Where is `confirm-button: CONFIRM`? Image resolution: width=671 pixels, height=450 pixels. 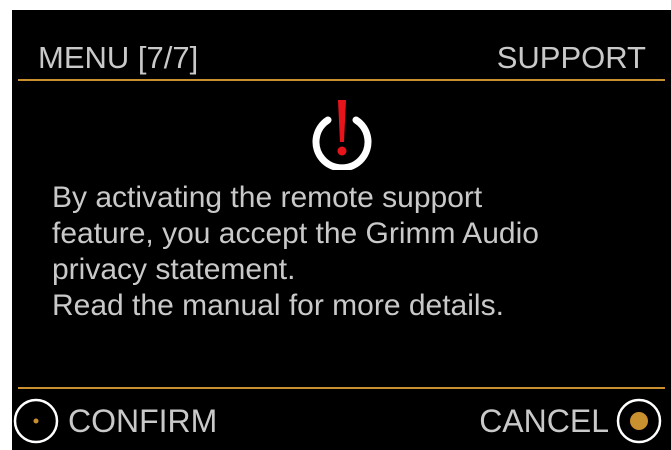 confirm-button: CONFIRM is located at coordinates (114, 421).